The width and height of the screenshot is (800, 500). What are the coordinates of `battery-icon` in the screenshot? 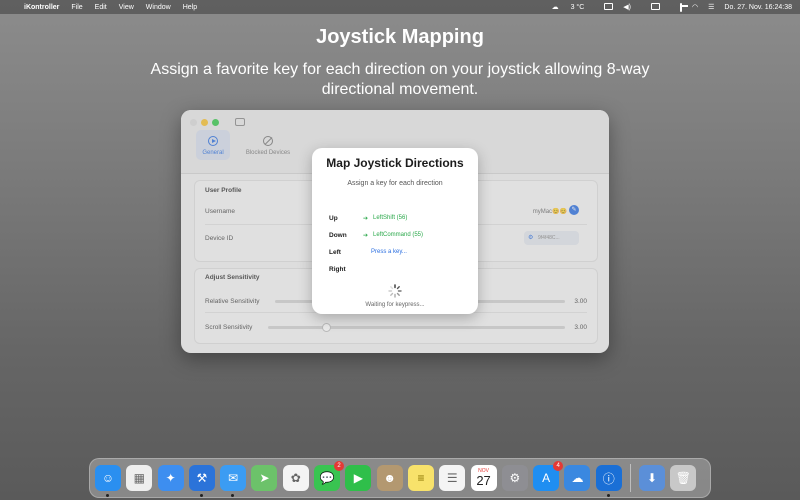 It's located at (676, 7).